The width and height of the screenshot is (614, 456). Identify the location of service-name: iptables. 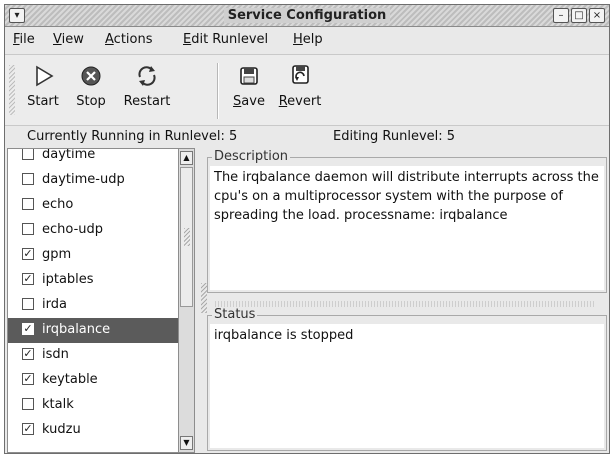
(68, 279).